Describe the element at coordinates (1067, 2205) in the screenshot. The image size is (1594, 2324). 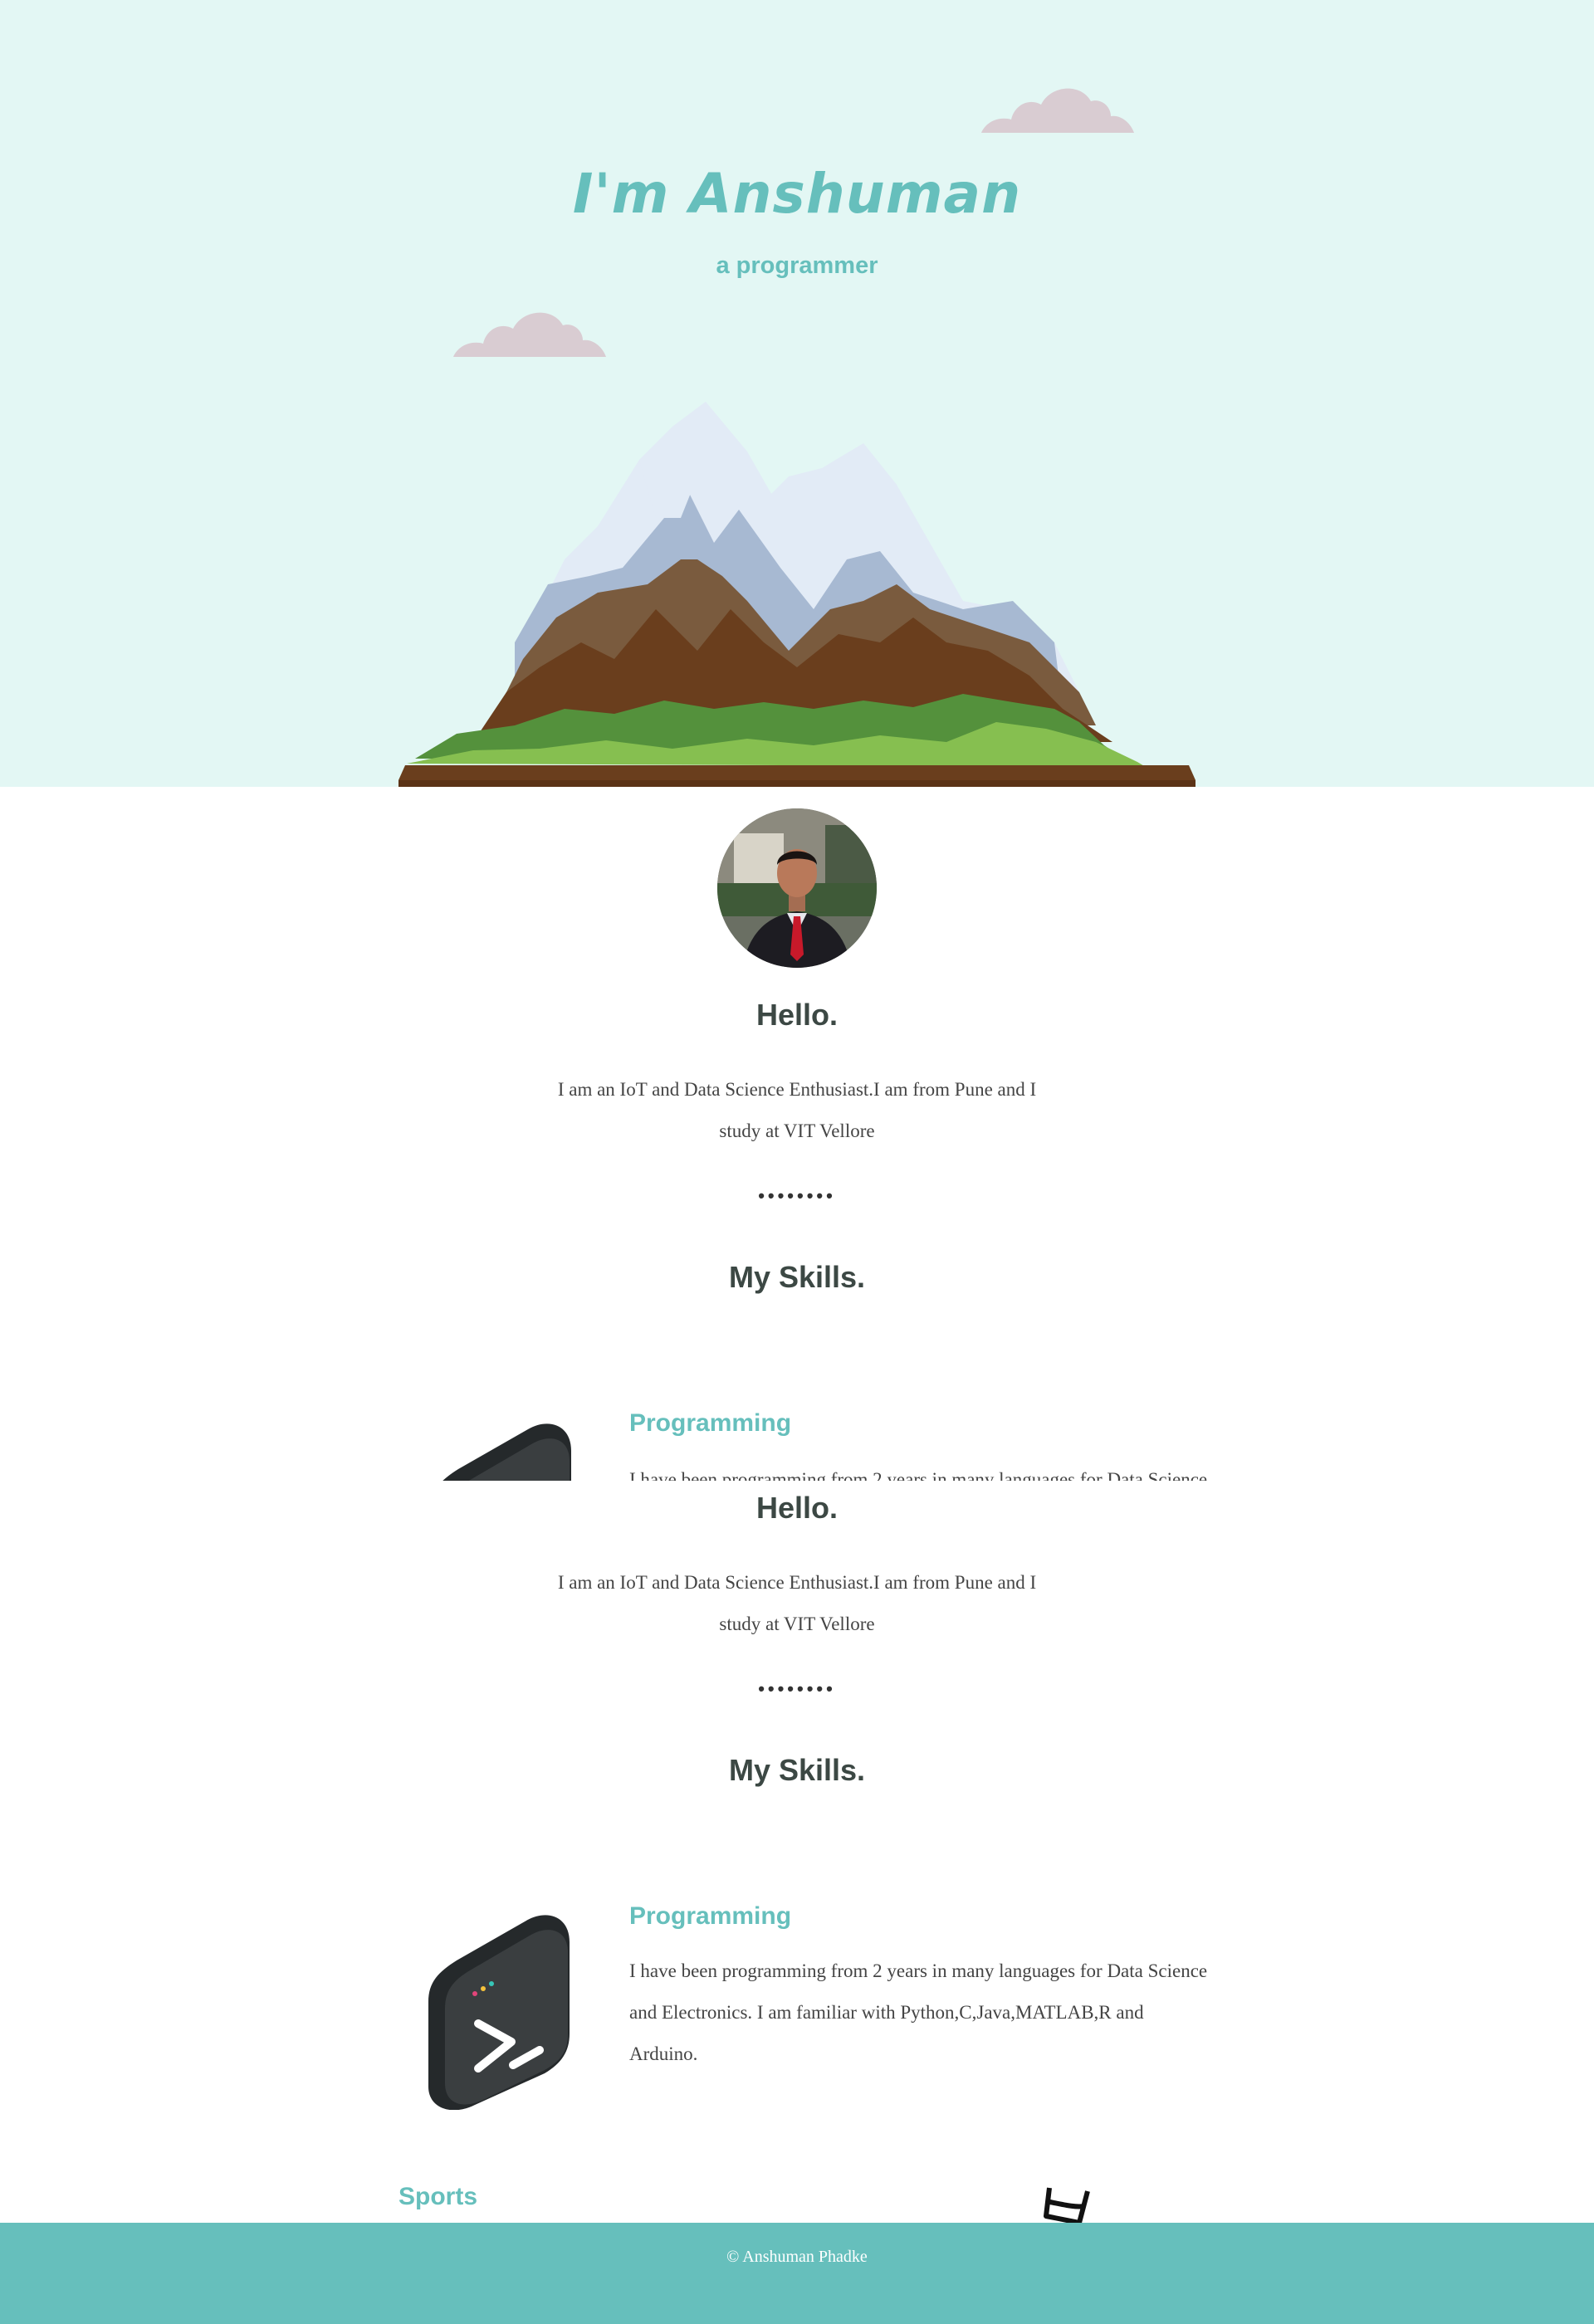
I see `barbell-icon` at that location.